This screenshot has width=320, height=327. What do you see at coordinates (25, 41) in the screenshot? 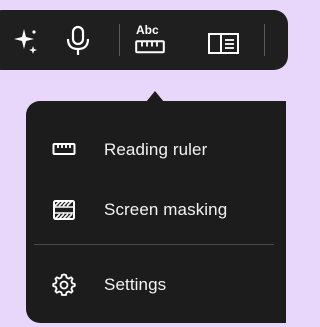
I see `sparkle-icon` at bounding box center [25, 41].